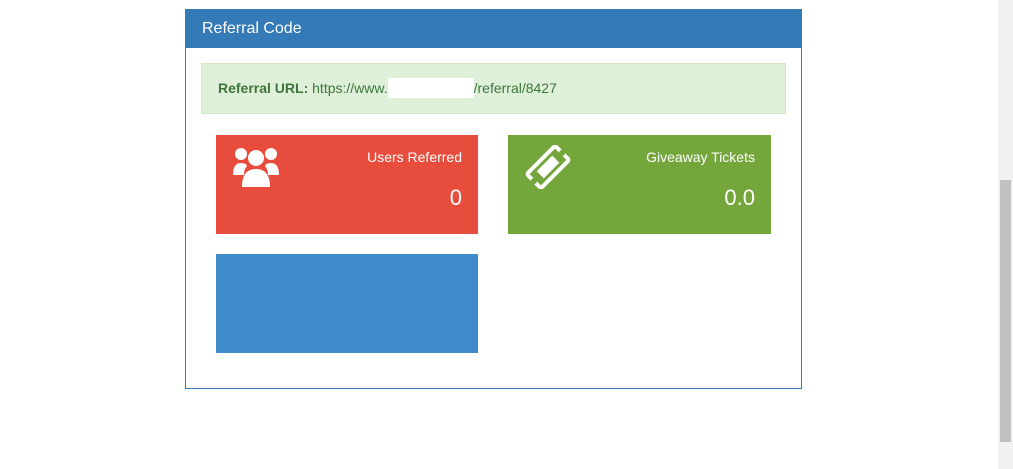  I want to click on users-referred-value: 0, so click(455, 197).